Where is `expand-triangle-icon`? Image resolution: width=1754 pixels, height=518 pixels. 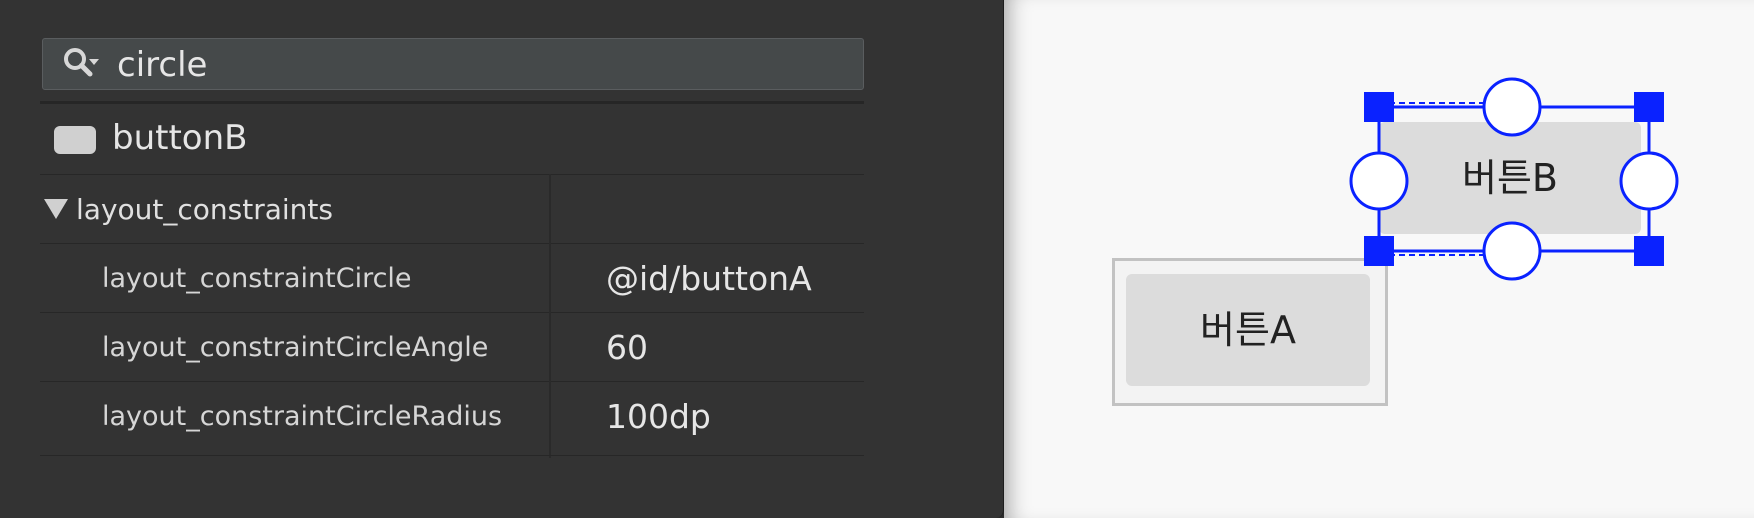 expand-triangle-icon is located at coordinates (56, 209).